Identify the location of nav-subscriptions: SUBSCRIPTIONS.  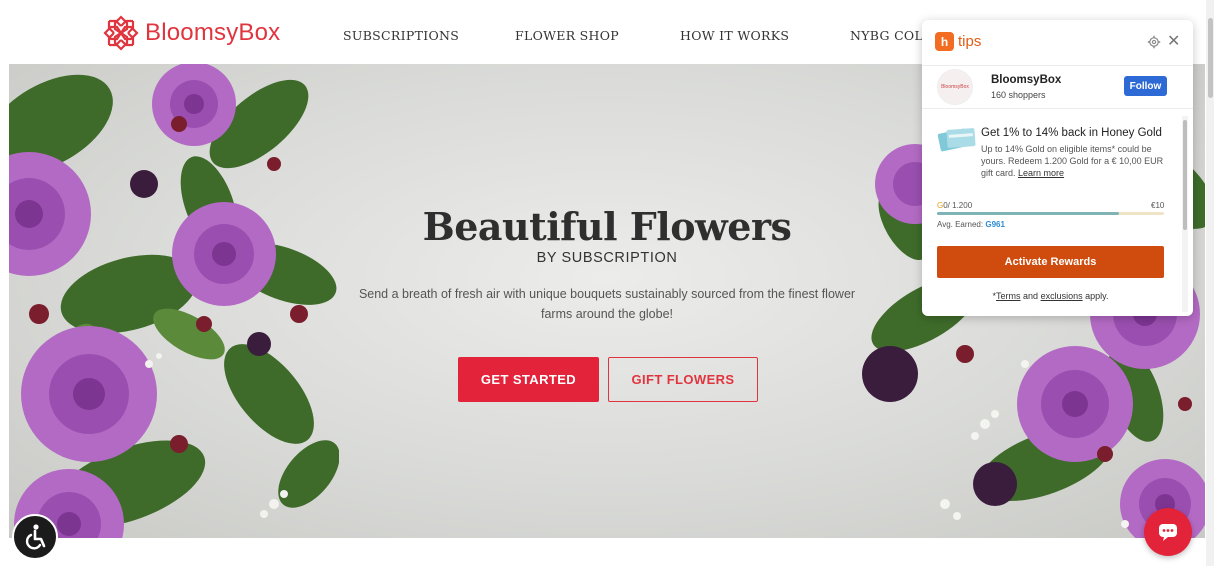
(401, 35).